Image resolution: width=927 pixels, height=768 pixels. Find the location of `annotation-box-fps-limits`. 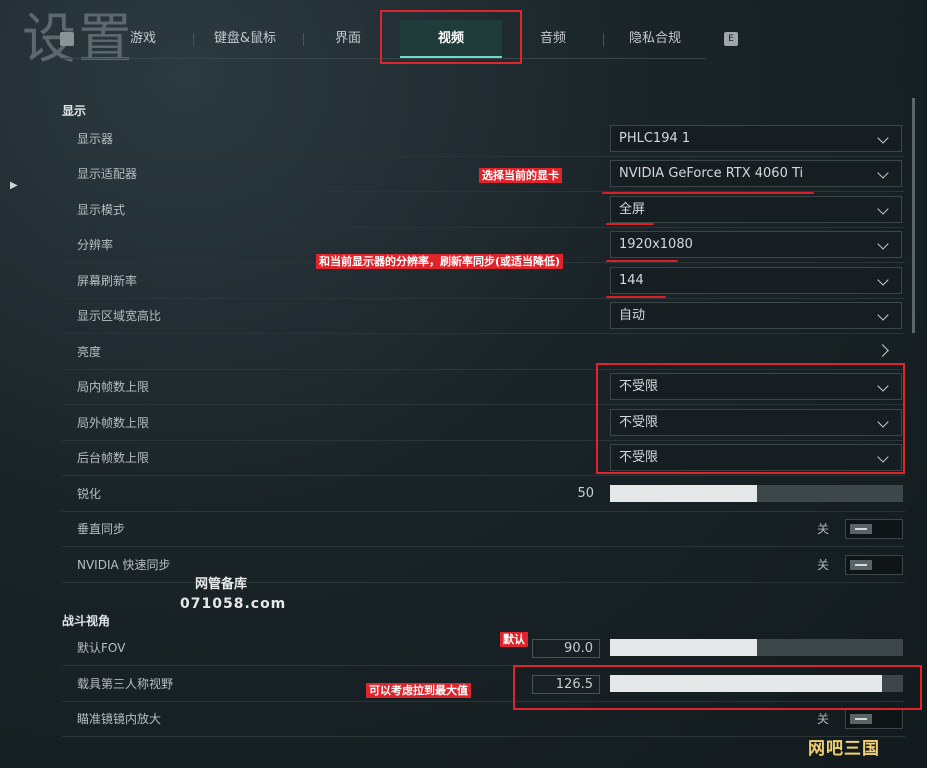

annotation-box-fps-limits is located at coordinates (750, 418).